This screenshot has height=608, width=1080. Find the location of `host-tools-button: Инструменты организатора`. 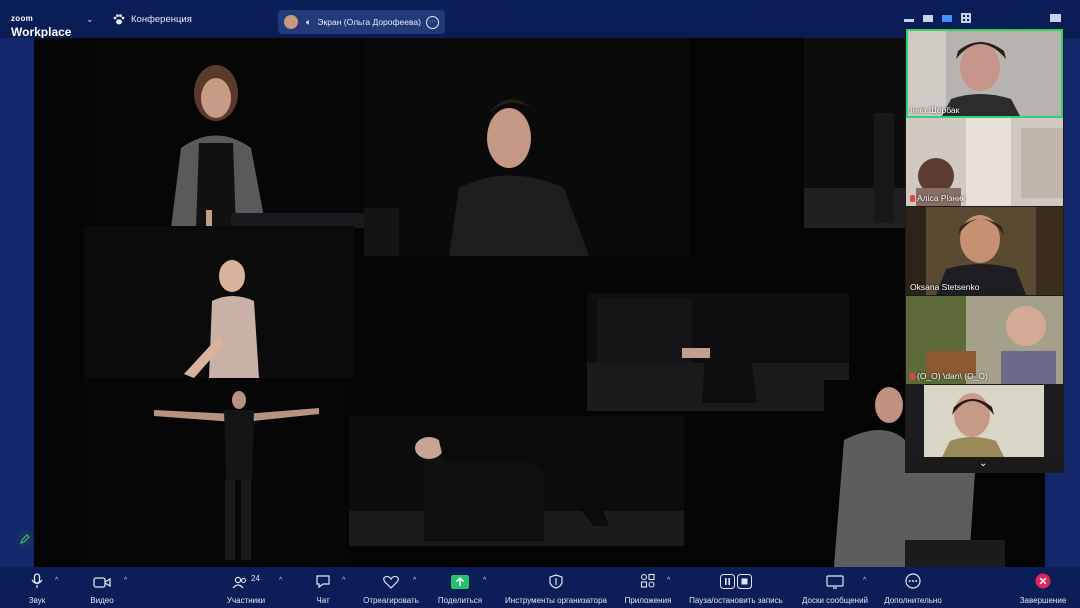

host-tools-button: Инструменты организатора is located at coordinates (556, 587).